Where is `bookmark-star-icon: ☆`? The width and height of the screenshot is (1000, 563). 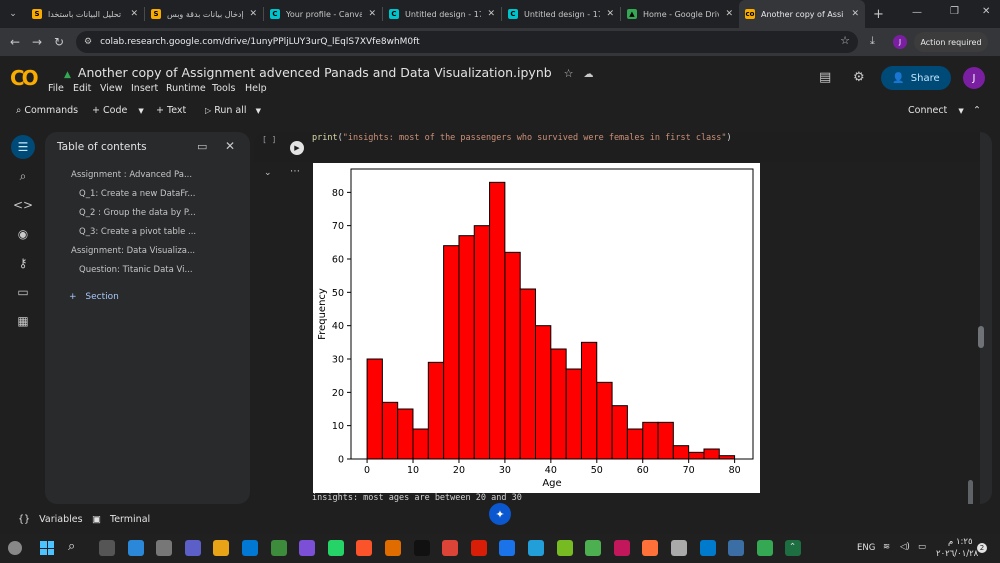
bookmark-star-icon: ☆ is located at coordinates (845, 40).